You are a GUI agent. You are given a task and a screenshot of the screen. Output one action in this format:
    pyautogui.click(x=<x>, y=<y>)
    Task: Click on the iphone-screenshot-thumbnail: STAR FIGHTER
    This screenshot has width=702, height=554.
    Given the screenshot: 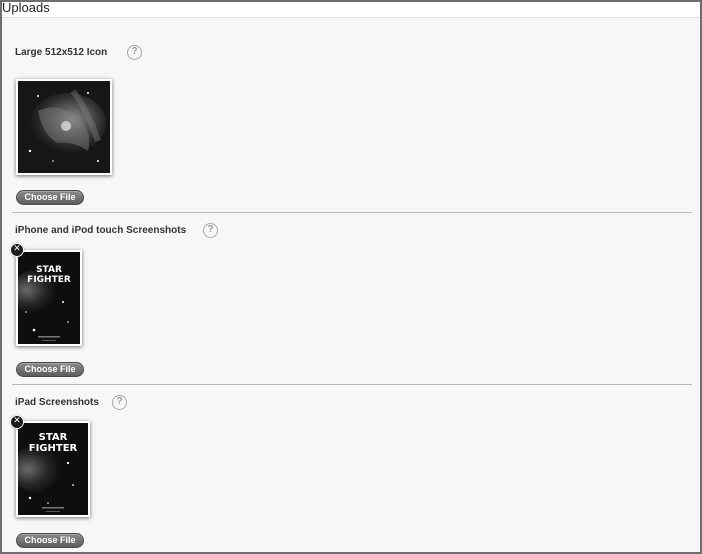 What is the action you would take?
    pyautogui.click(x=49, y=298)
    